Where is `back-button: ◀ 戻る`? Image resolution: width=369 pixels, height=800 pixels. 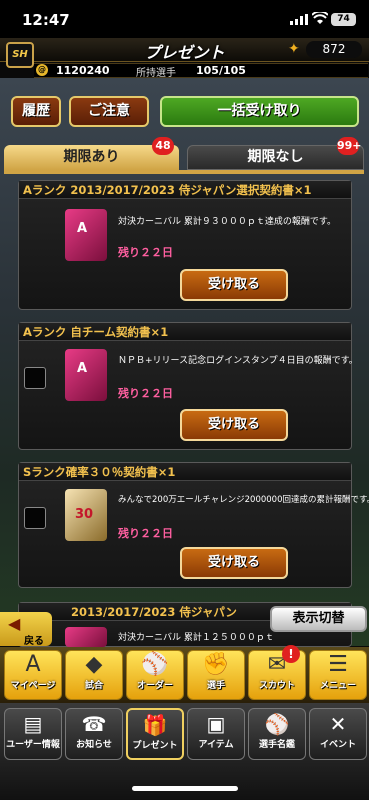
back-button: ◀ 戻る is located at coordinates (26, 629).